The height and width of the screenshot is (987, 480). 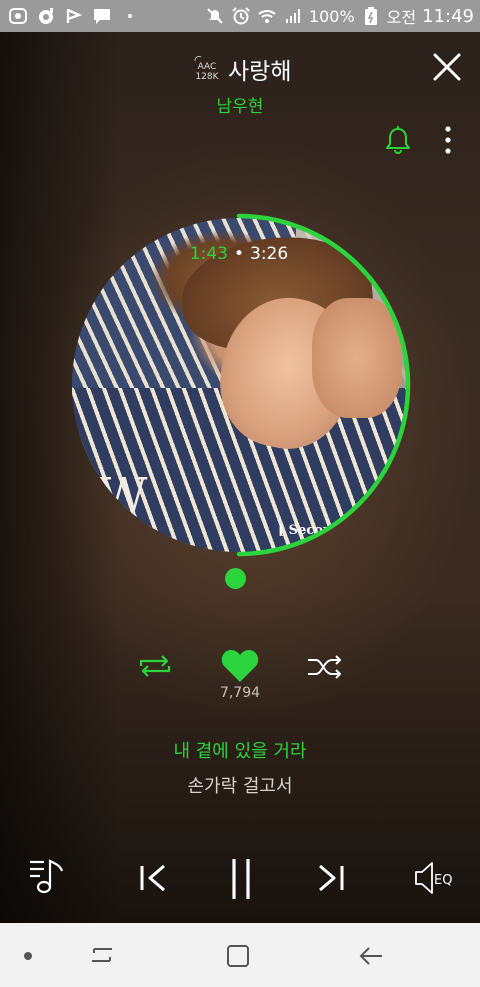 I want to click on notification-button, so click(x=398, y=140).